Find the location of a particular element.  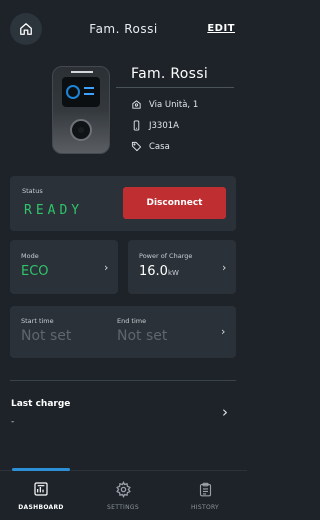

nav-dashboard-label: DASHBOARD is located at coordinates (41, 507).